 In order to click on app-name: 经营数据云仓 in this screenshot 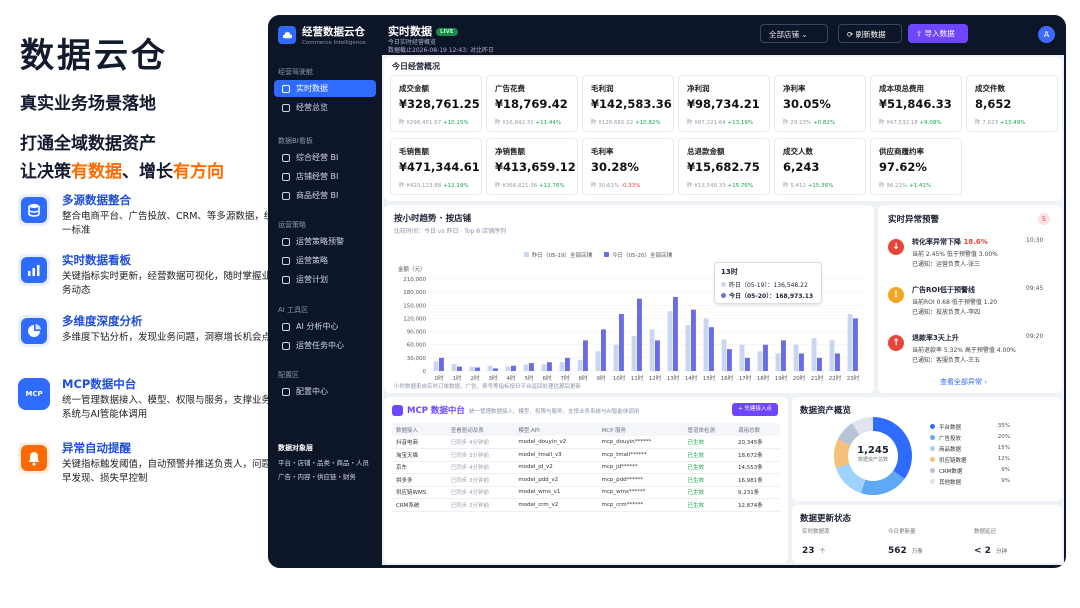, I will do `click(333, 32)`.